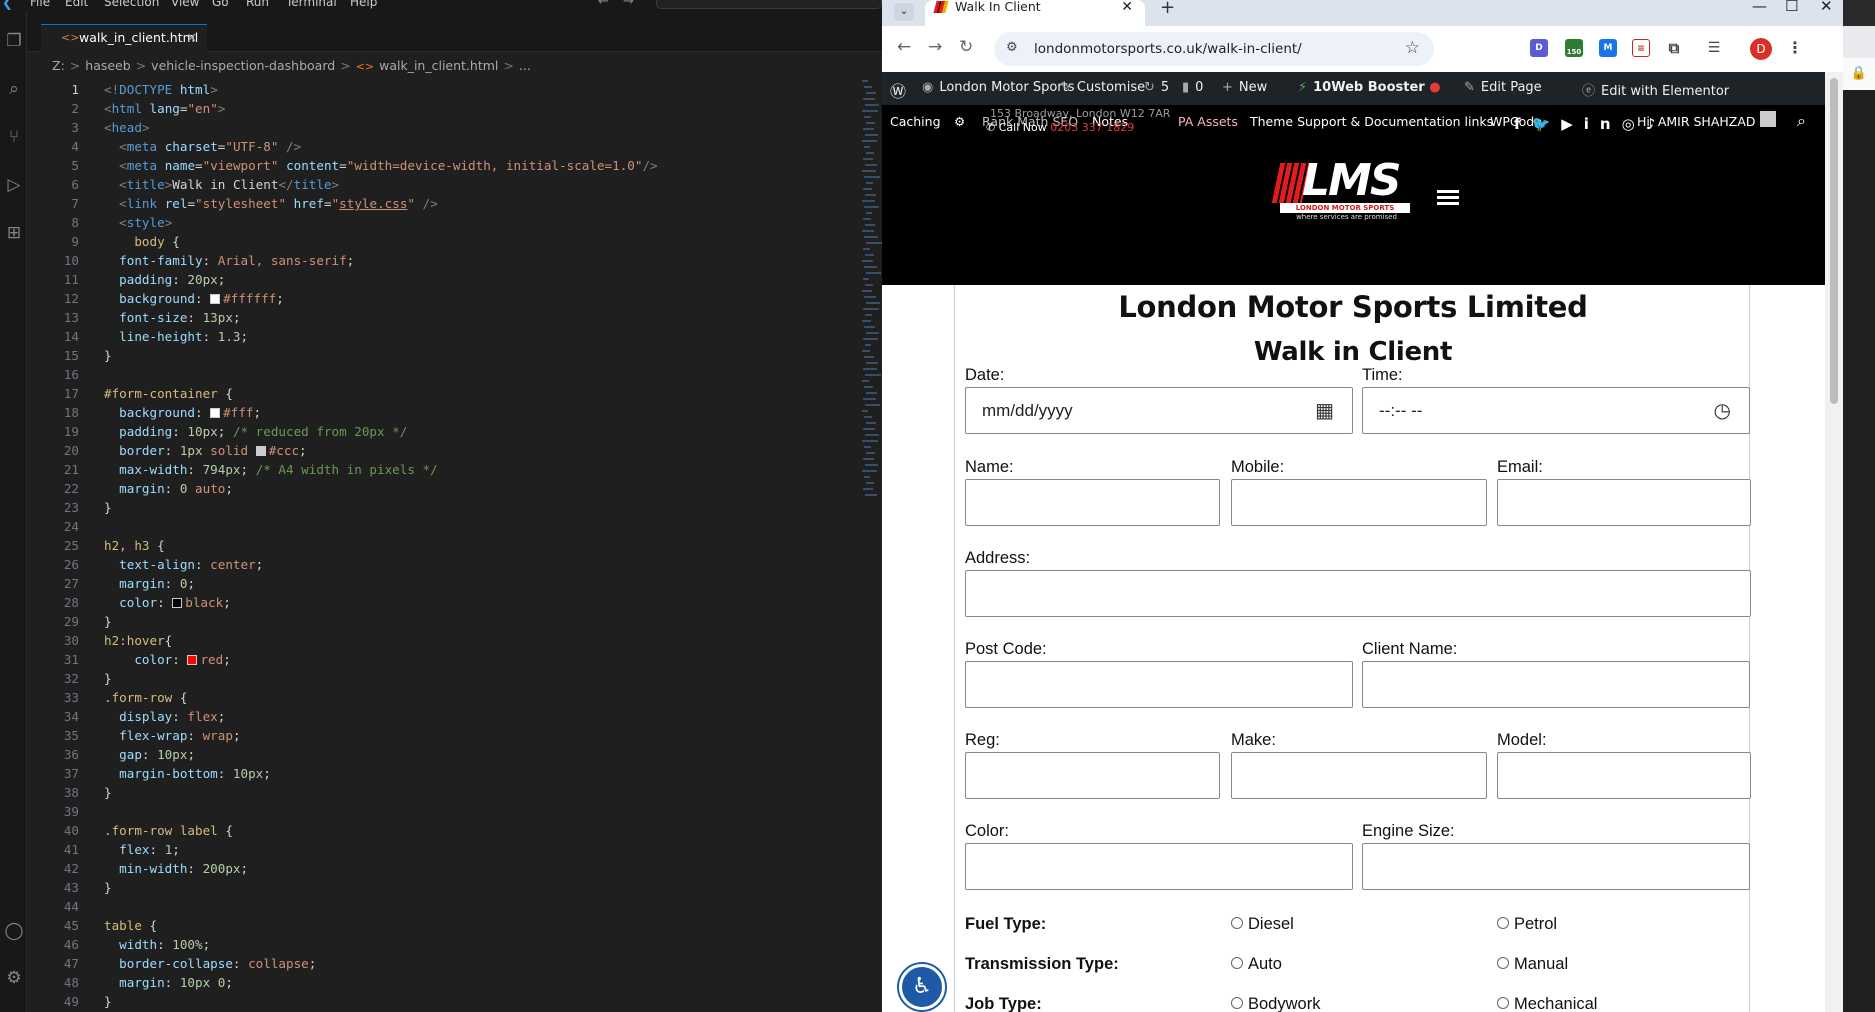 The width and height of the screenshot is (1875, 1012). Describe the element at coordinates (1791, 7) in the screenshot. I see `maximize-icon: ☐` at that location.